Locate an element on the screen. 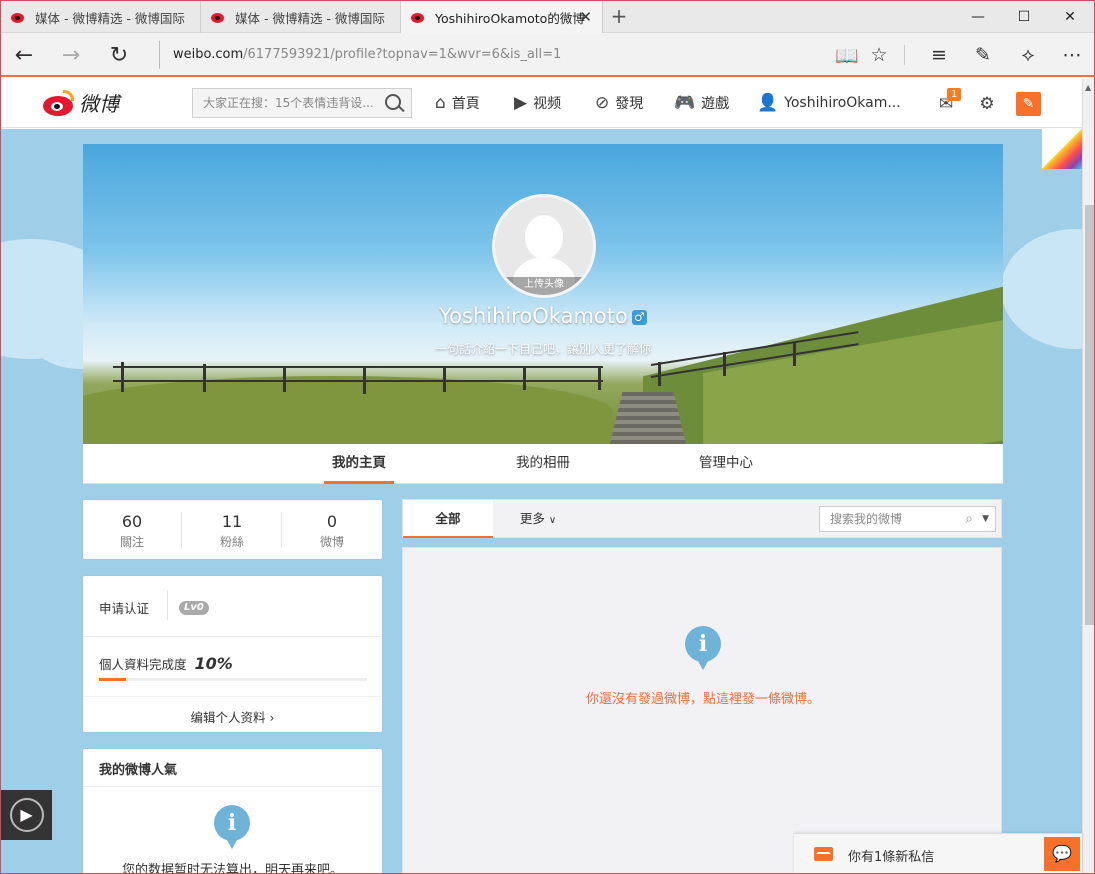 This screenshot has width=1095, height=874. chat-bubble-icon: 💬 is located at coordinates (1062, 854).